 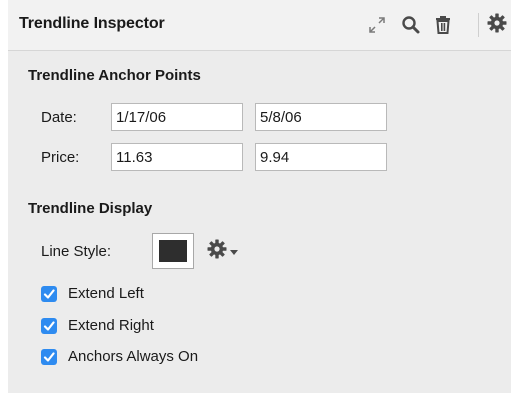 I want to click on end-date-field, so click(x=321, y=117).